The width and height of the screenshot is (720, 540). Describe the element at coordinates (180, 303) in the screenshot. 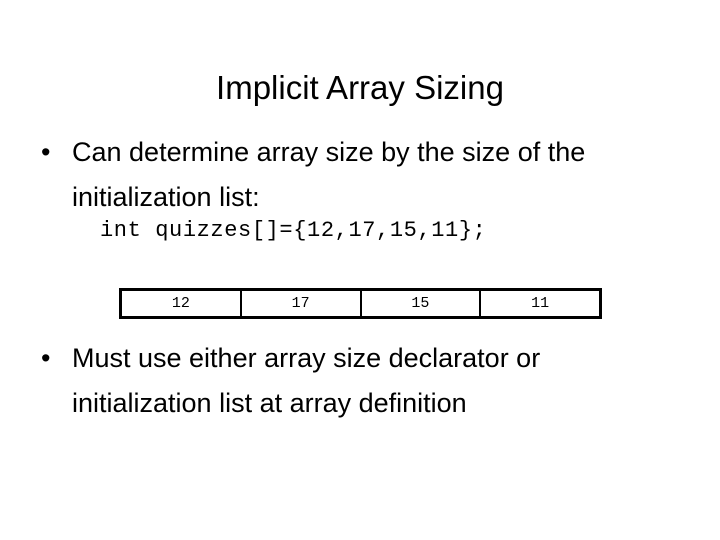

I see `array-cell: 12` at that location.